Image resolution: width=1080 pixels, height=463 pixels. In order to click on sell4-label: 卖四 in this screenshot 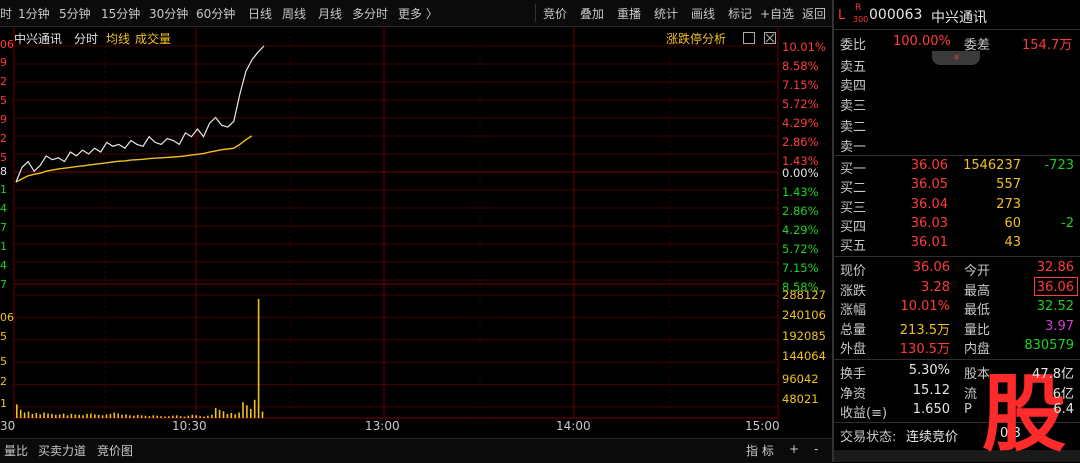, I will do `click(853, 86)`.